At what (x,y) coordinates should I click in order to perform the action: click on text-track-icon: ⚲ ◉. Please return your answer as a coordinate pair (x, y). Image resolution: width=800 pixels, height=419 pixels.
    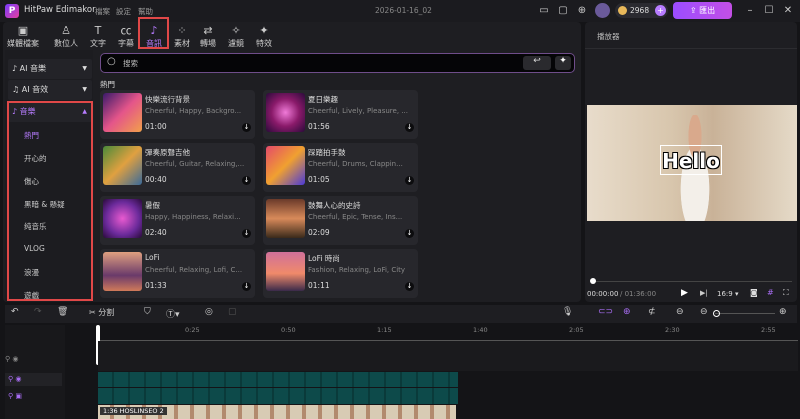
    Looking at the image, I should click on (14, 379).